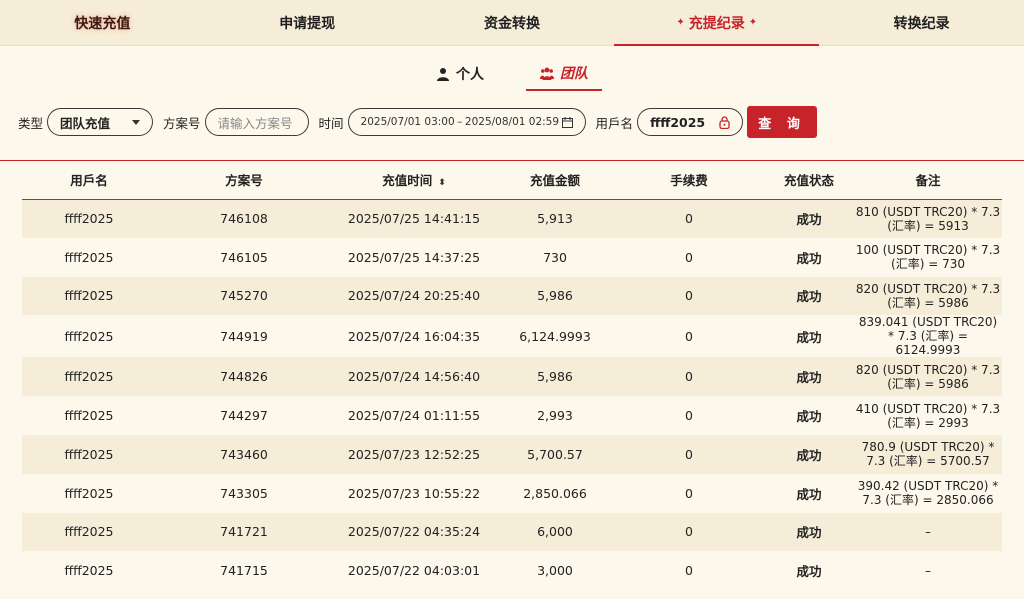 This screenshot has height=599, width=1024. I want to click on top-nav: 快速充值 申请提现 资金转换 ✦ 充提纪录 ✦ 转换纪录, so click(512, 23).